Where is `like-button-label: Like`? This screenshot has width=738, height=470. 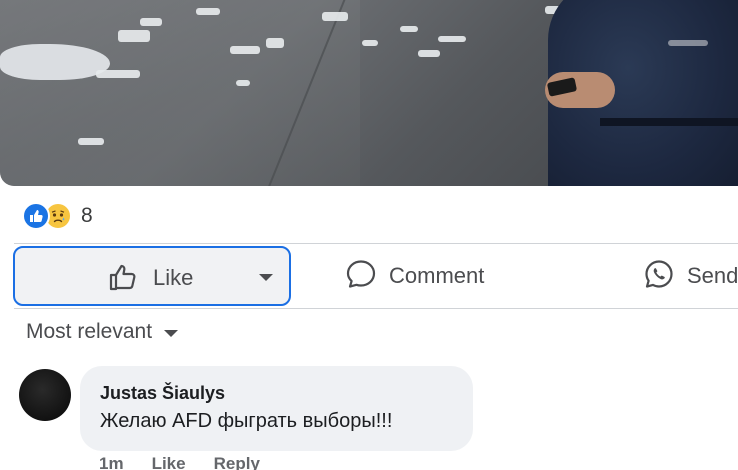 like-button-label: Like is located at coordinates (173, 277).